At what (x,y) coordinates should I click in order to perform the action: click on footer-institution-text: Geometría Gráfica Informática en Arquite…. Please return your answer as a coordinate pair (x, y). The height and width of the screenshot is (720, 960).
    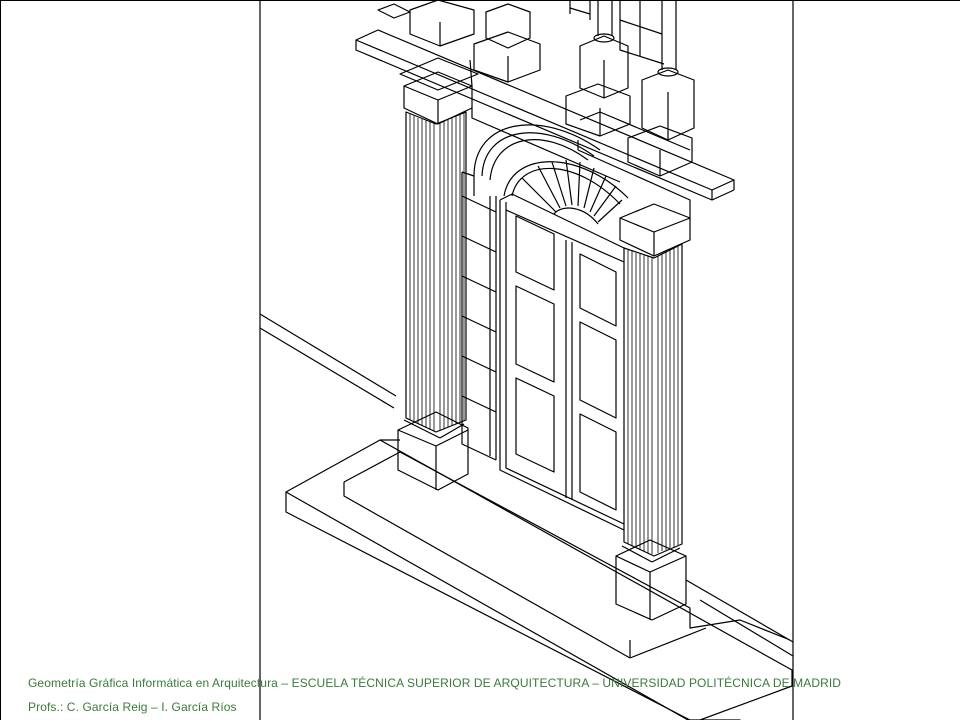
    Looking at the image, I should click on (435, 683).